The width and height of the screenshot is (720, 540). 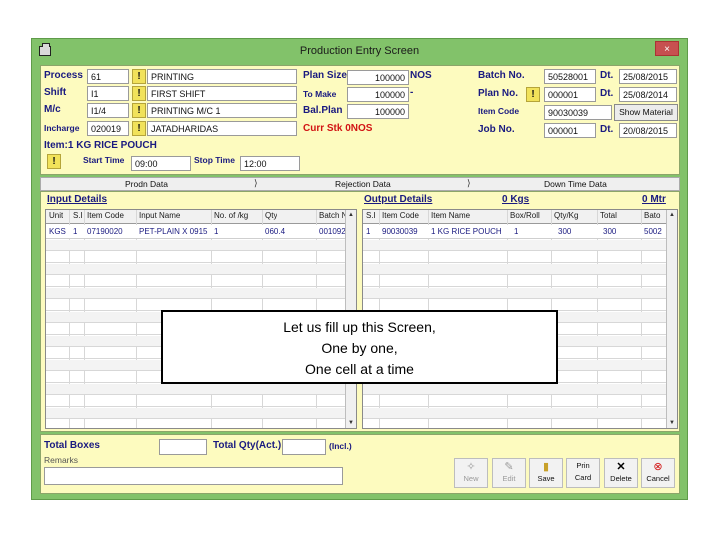 I want to click on output-grid-scrollbar: ▲ ▼, so click(x=671, y=319).